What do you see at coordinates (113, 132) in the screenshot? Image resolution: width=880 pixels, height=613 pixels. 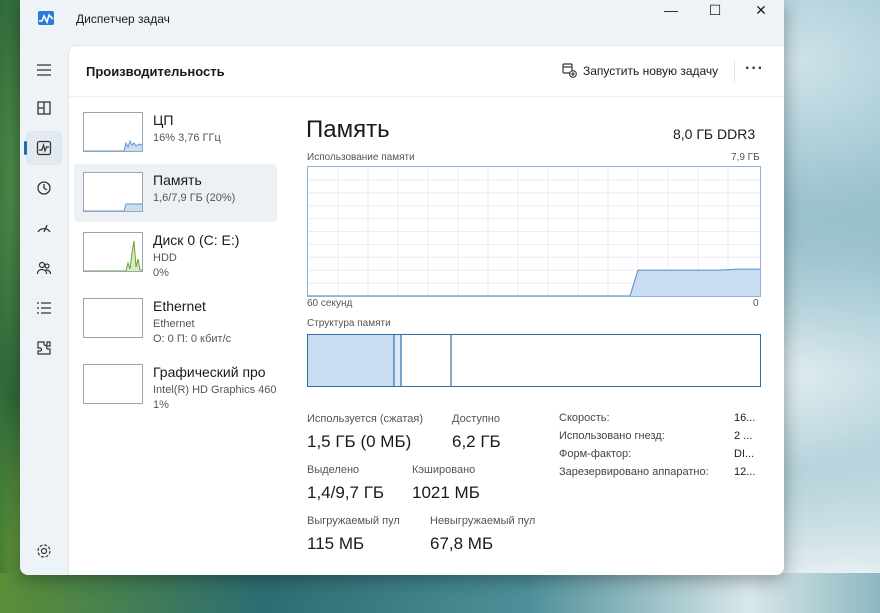 I see `cpu-thumbnail-graph` at bounding box center [113, 132].